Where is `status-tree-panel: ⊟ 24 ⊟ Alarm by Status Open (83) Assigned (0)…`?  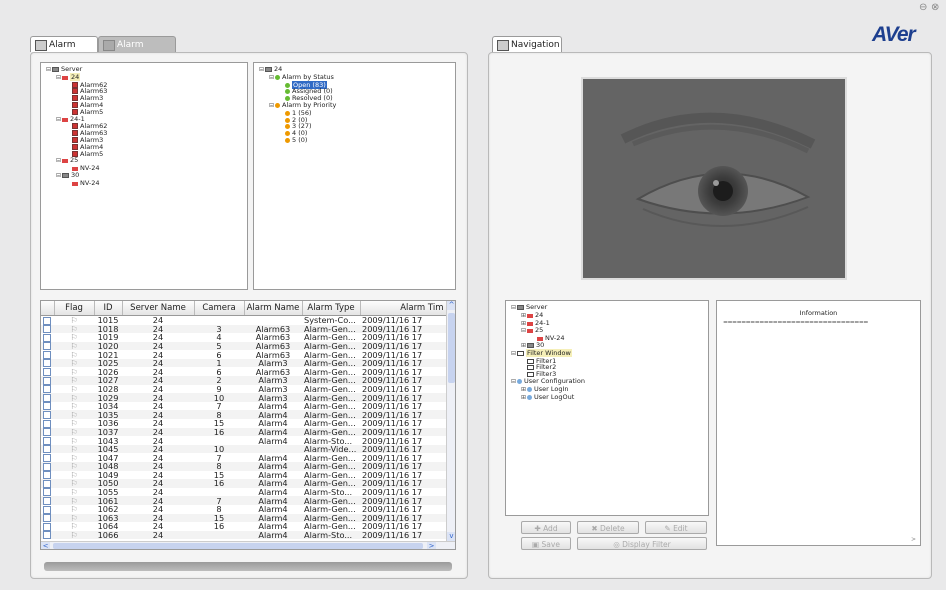
status-tree-panel: ⊟ 24 ⊟ Alarm by Status Open (83) Assigned (0)… is located at coordinates (354, 176).